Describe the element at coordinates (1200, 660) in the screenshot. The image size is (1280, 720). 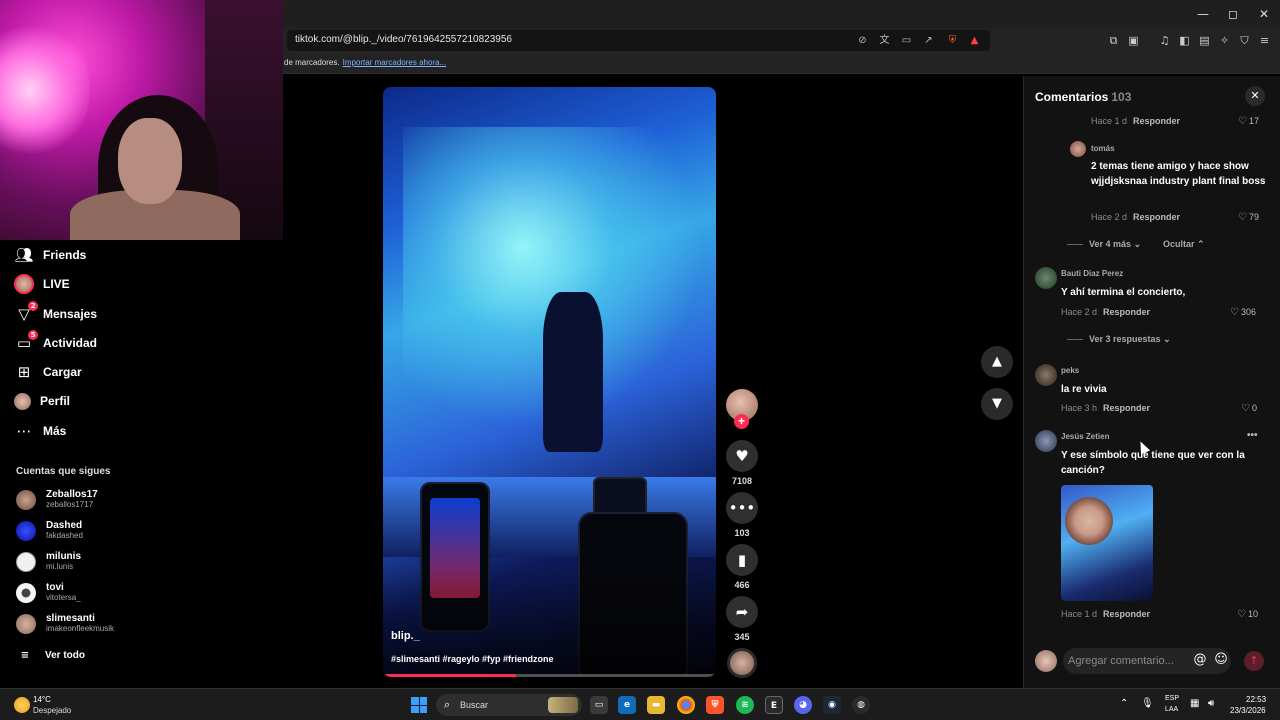
I see `mention-icon: @` at that location.